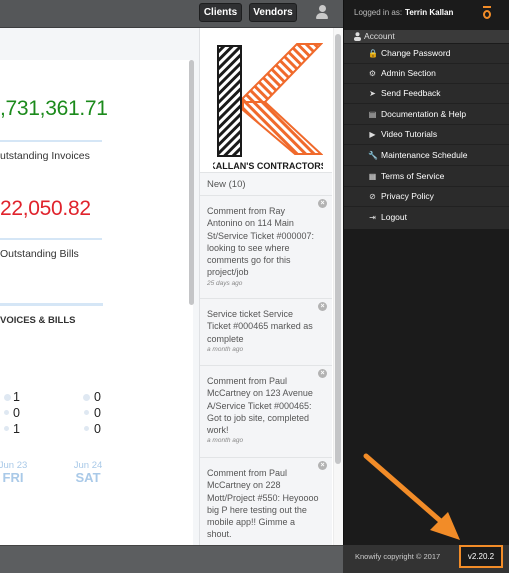 This screenshot has width=509, height=573. Describe the element at coordinates (372, 196) in the screenshot. I see `ban-icon: ⊘` at that location.